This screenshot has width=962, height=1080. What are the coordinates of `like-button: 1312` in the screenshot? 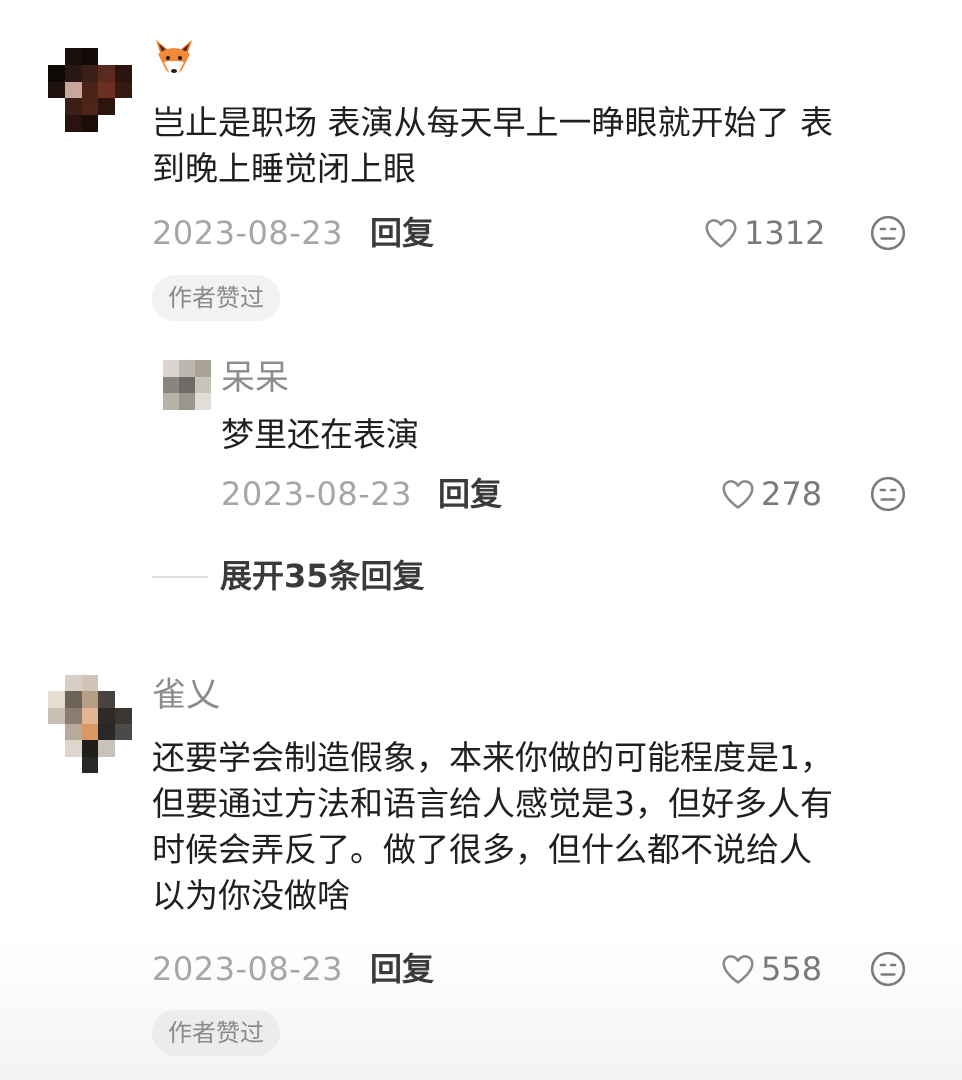 It's located at (763, 233).